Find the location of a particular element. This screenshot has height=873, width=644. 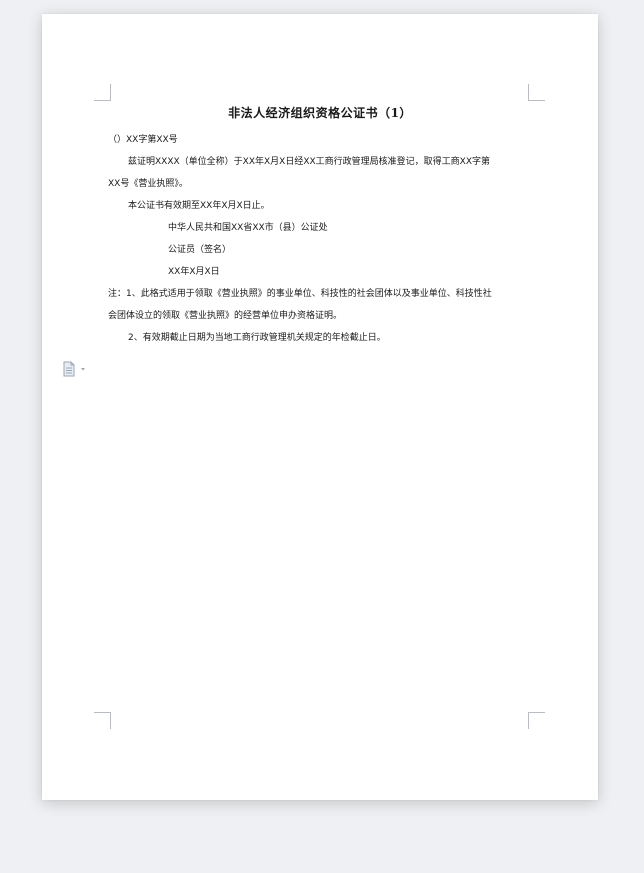

document-title: 非法人经济组织资格公证书（1） is located at coordinates (320, 113).